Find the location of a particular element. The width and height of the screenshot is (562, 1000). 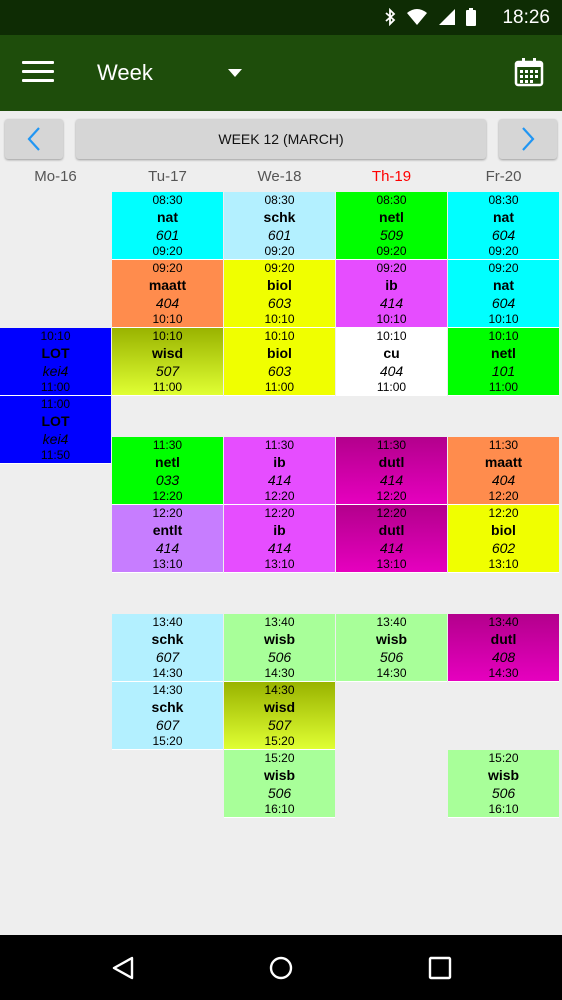

signal-icon is located at coordinates (447, 17).